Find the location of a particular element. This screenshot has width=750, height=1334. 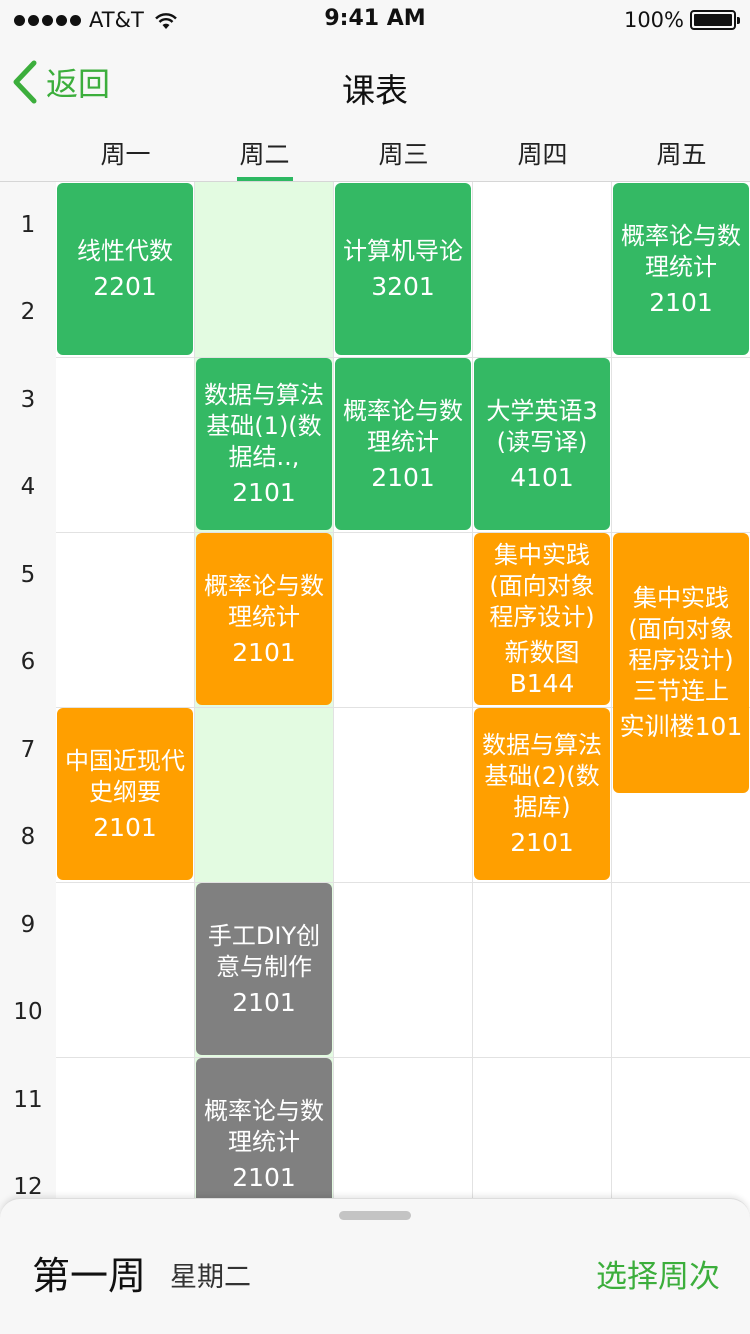

course-card: 集中实践(面向对象程序设计)三节连上实训楼101 is located at coordinates (681, 663).